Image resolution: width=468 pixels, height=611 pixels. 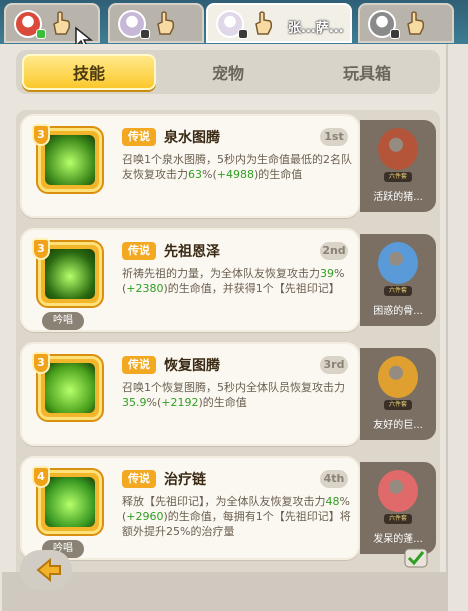 What do you see at coordinates (195, 174) in the screenshot?
I see `description-part: 63` at bounding box center [195, 174].